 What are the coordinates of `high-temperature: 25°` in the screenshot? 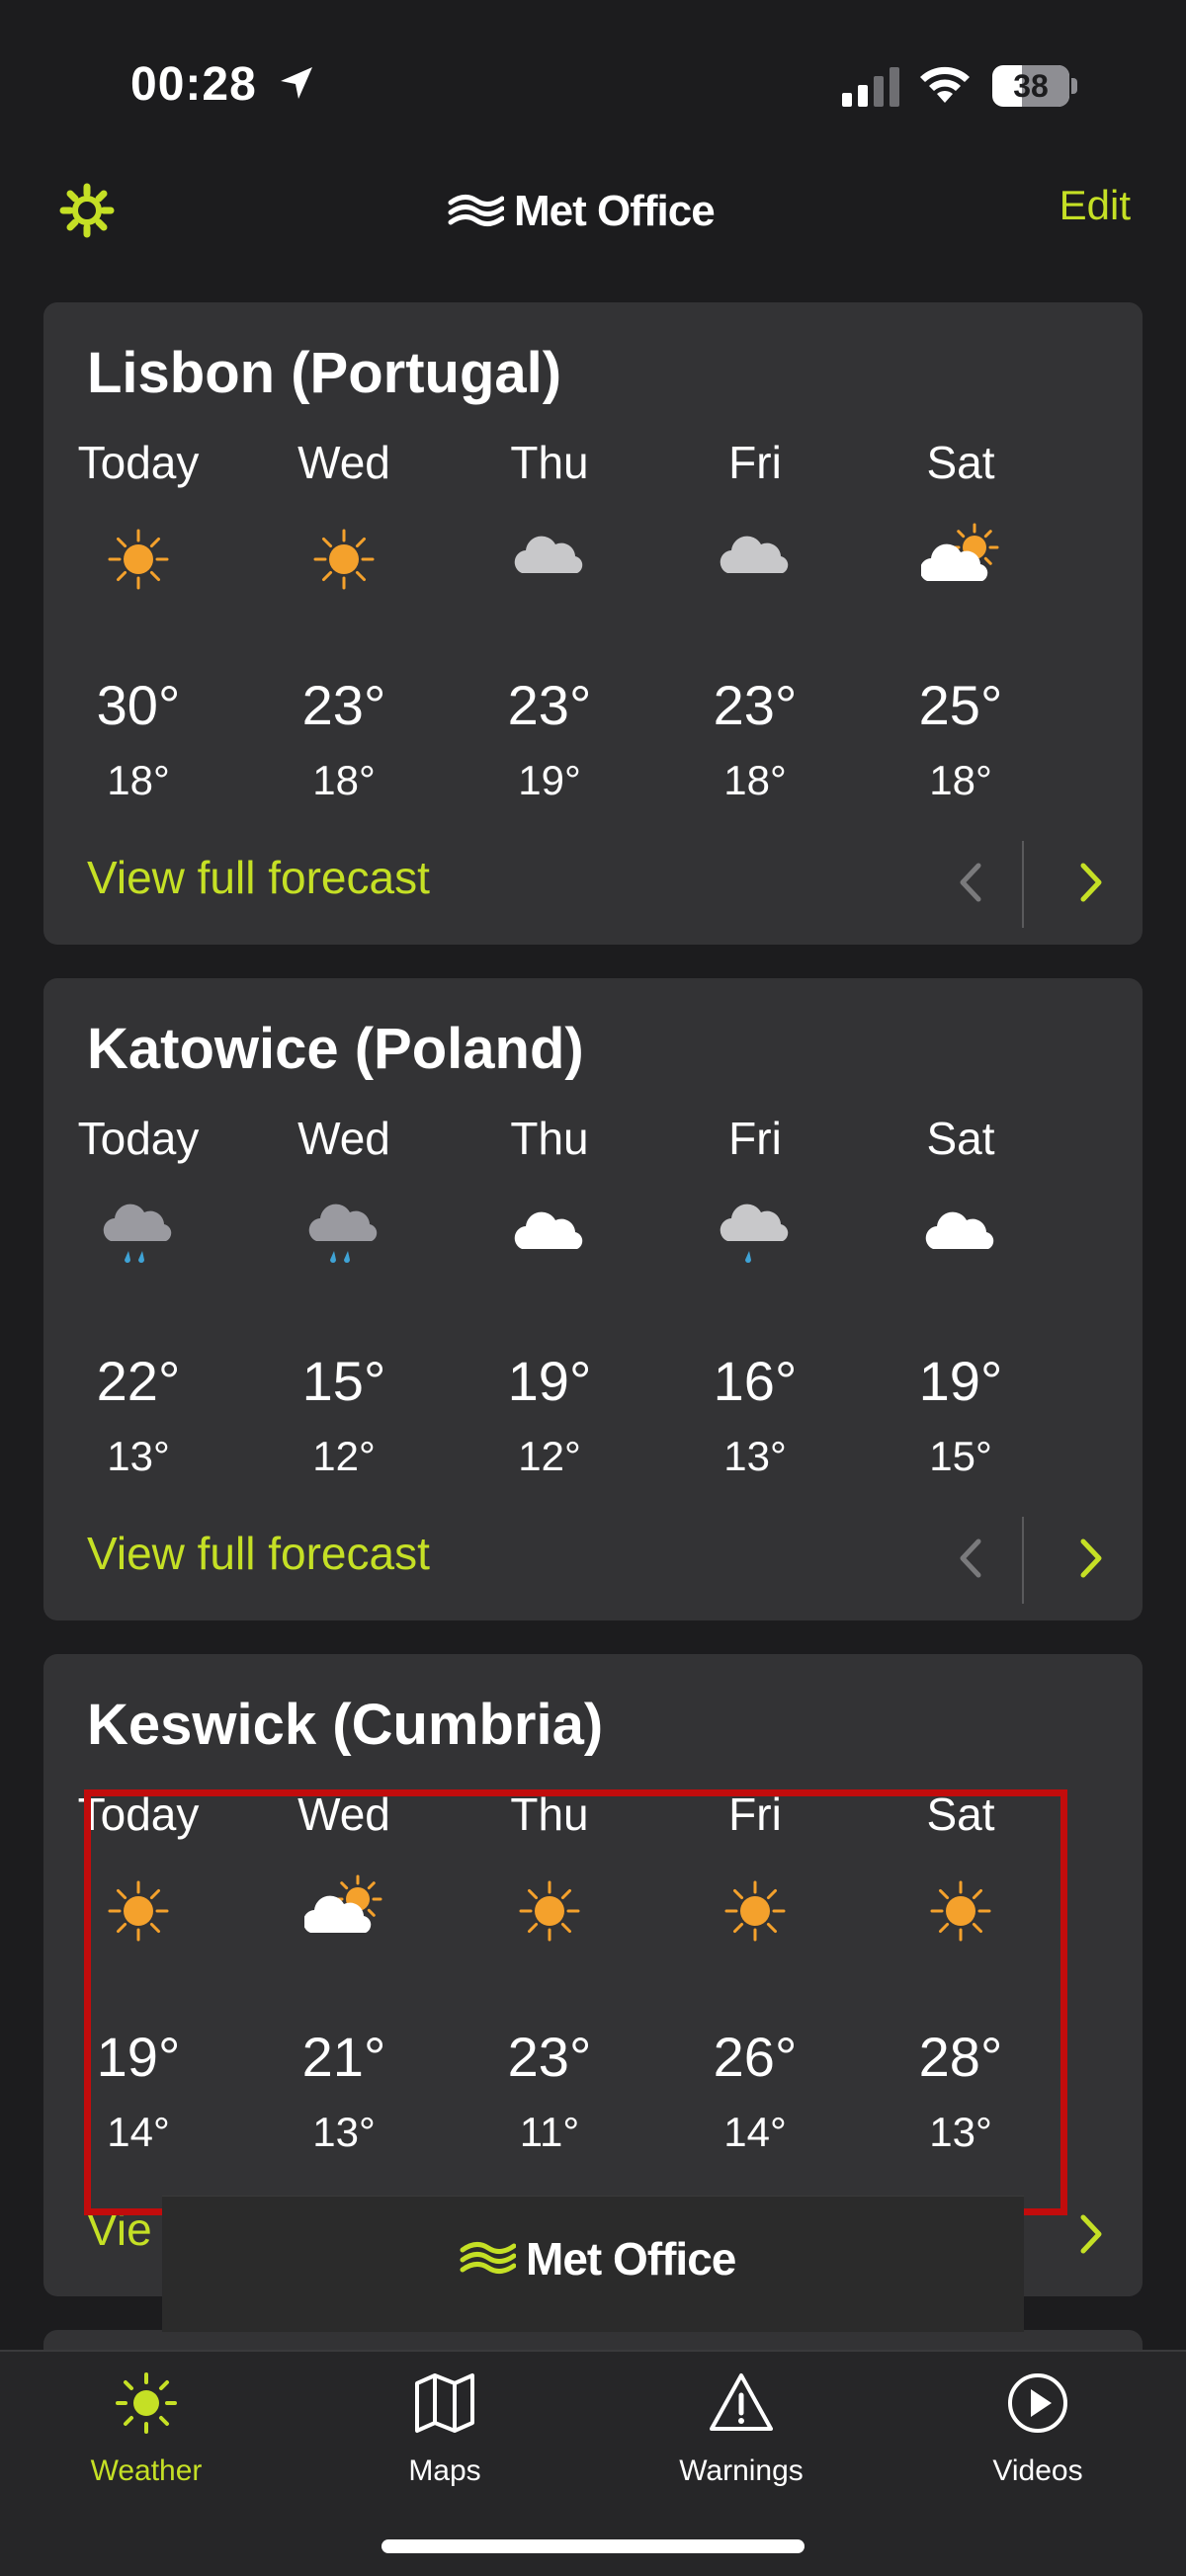 It's located at (960, 705).